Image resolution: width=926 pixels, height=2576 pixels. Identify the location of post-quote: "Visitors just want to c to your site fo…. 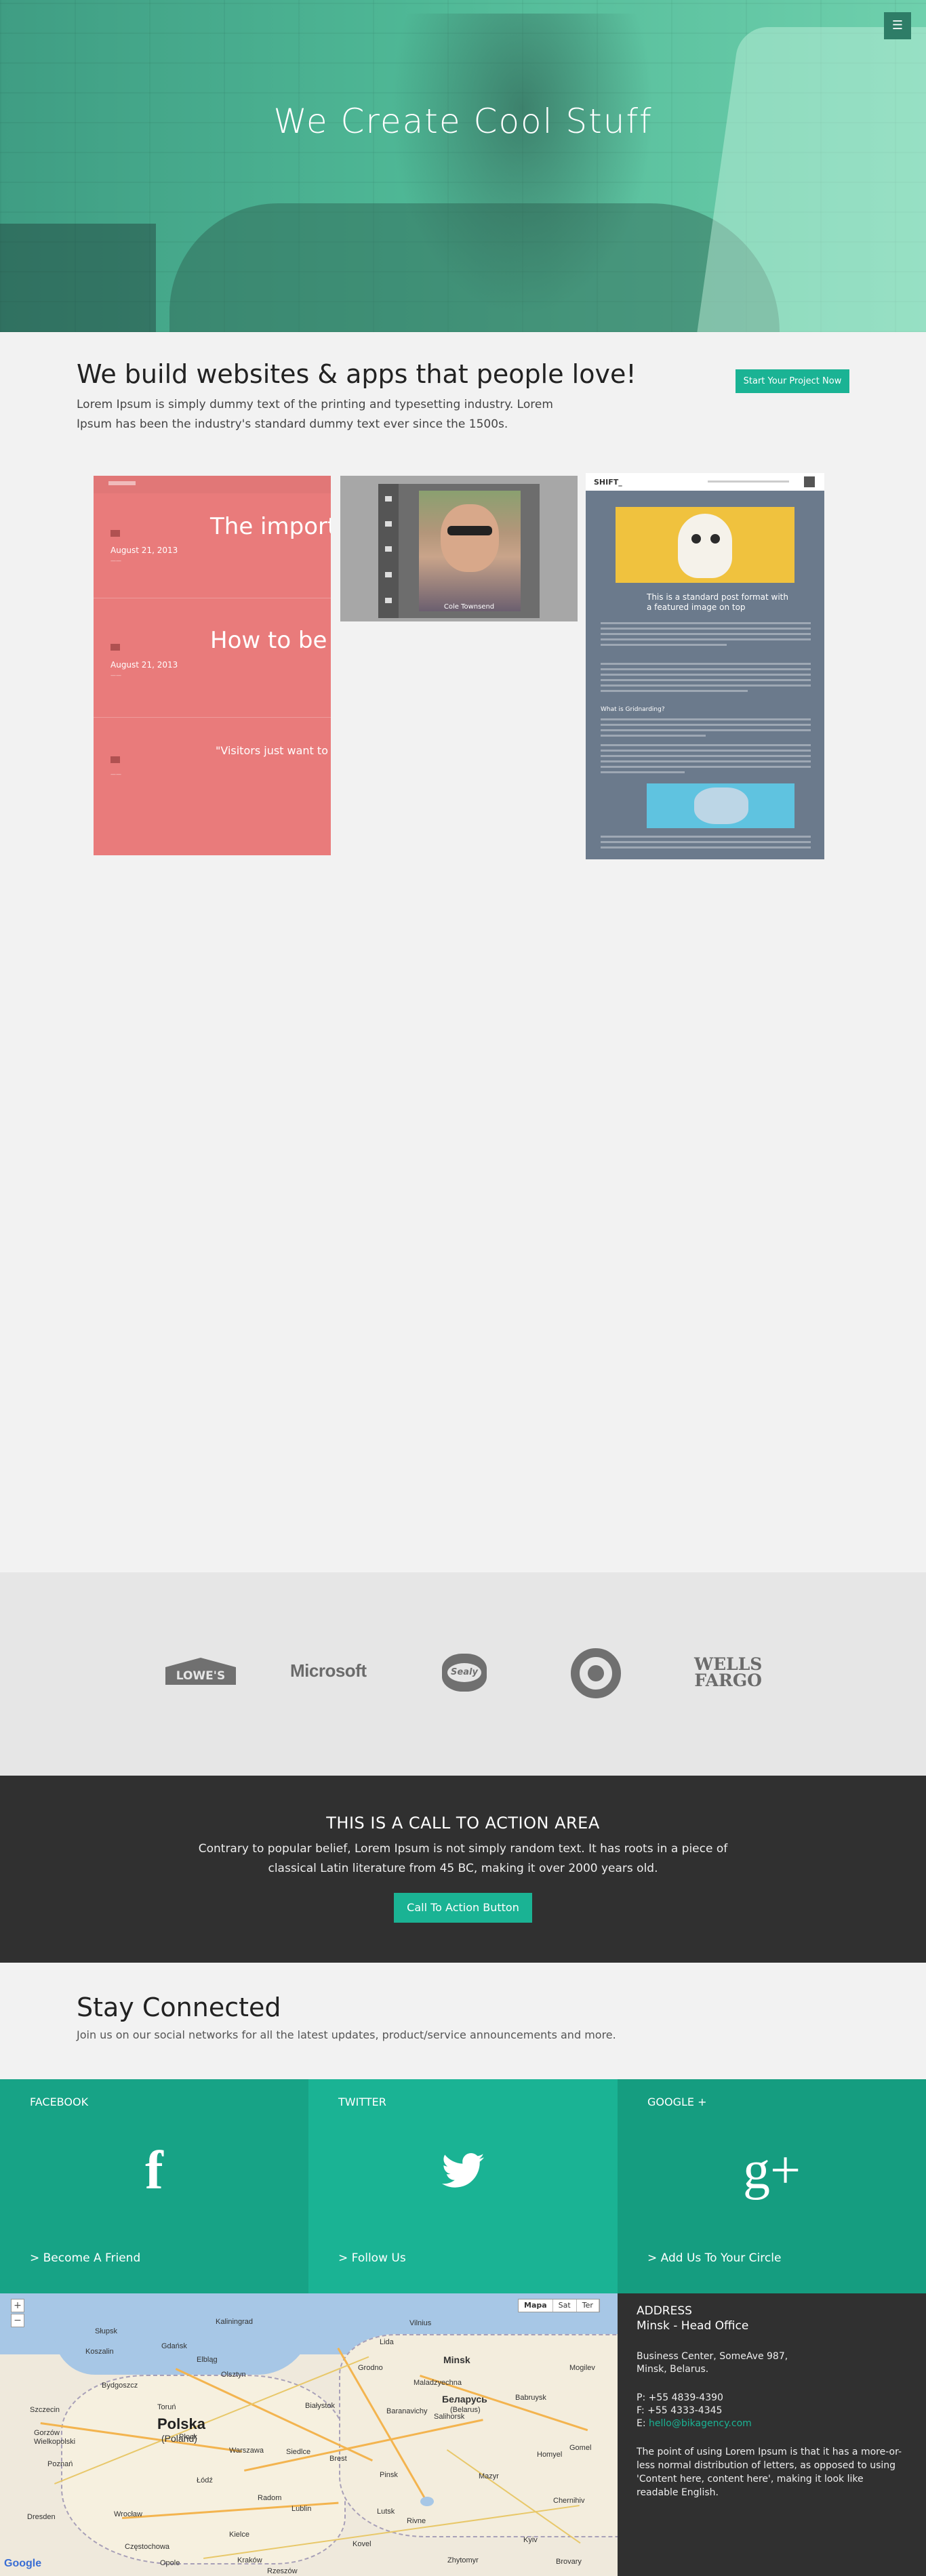
(273, 751).